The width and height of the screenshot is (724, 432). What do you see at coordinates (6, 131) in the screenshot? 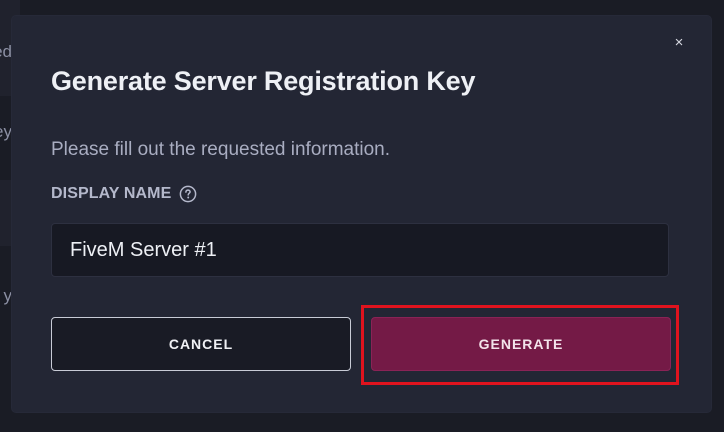
I see `background-text-fragment: ey` at bounding box center [6, 131].